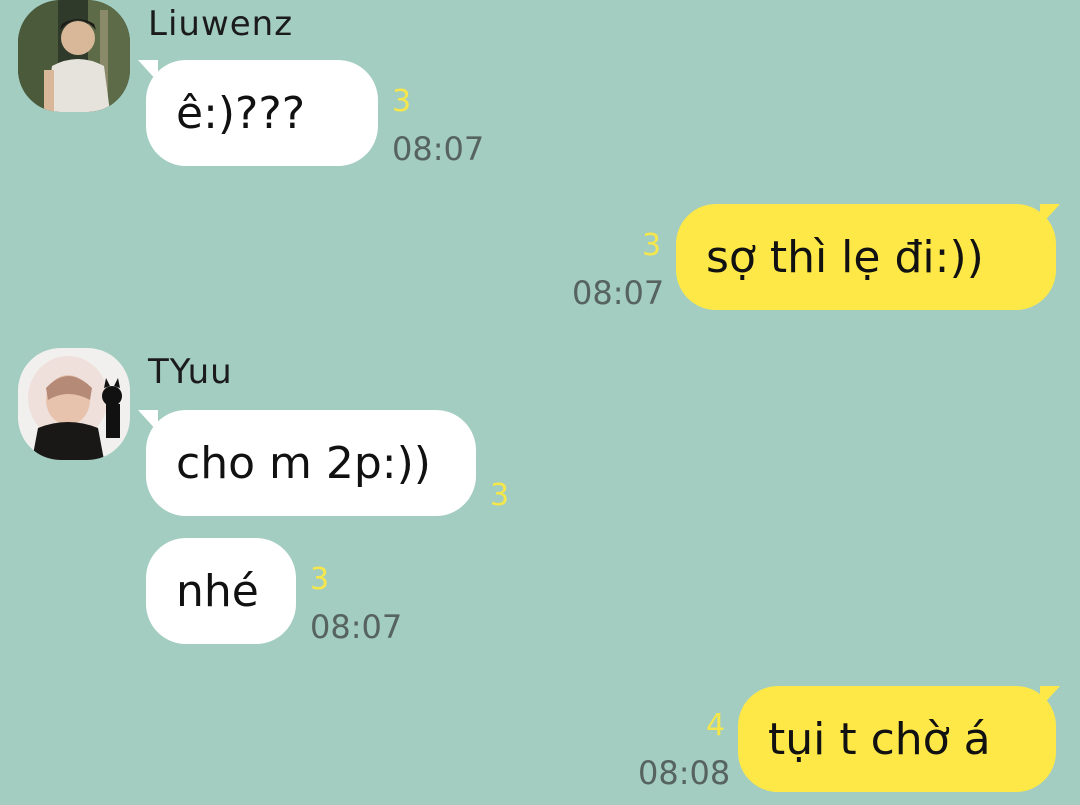 The height and width of the screenshot is (805, 1080). I want to click on message-time: 08:08, so click(684, 773).